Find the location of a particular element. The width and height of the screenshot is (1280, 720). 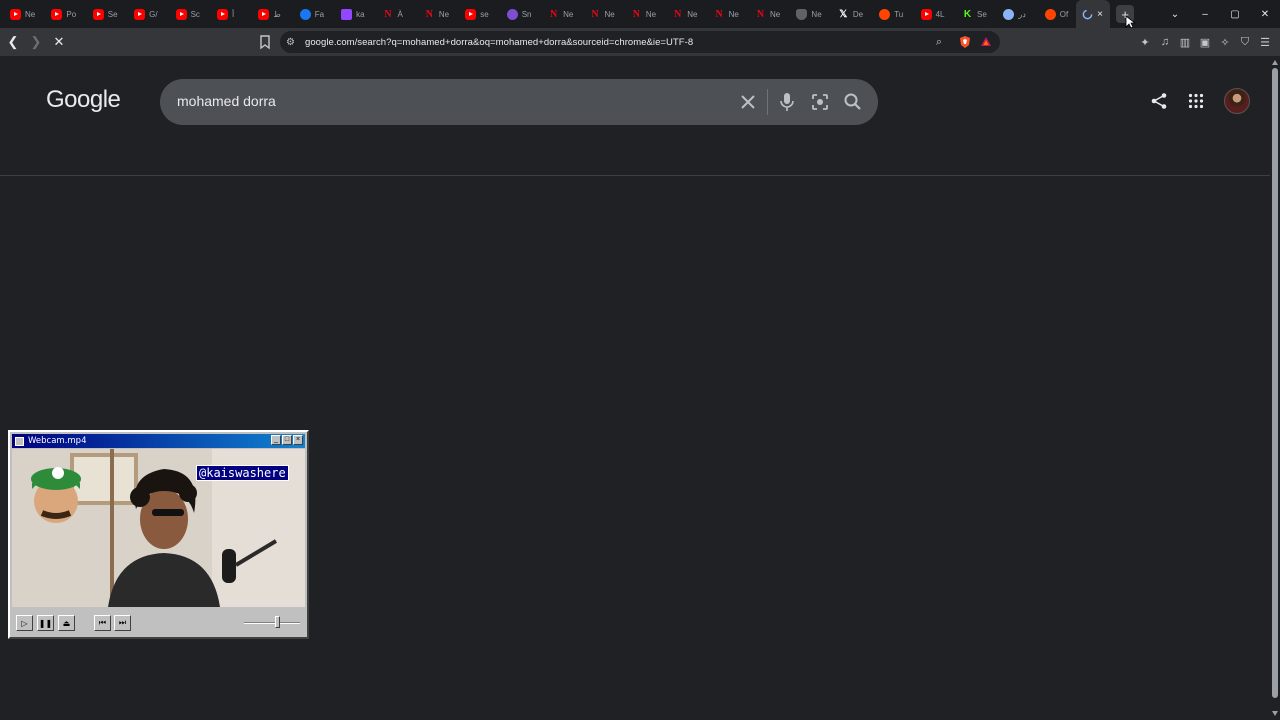

tab: G/ is located at coordinates (144, 14).